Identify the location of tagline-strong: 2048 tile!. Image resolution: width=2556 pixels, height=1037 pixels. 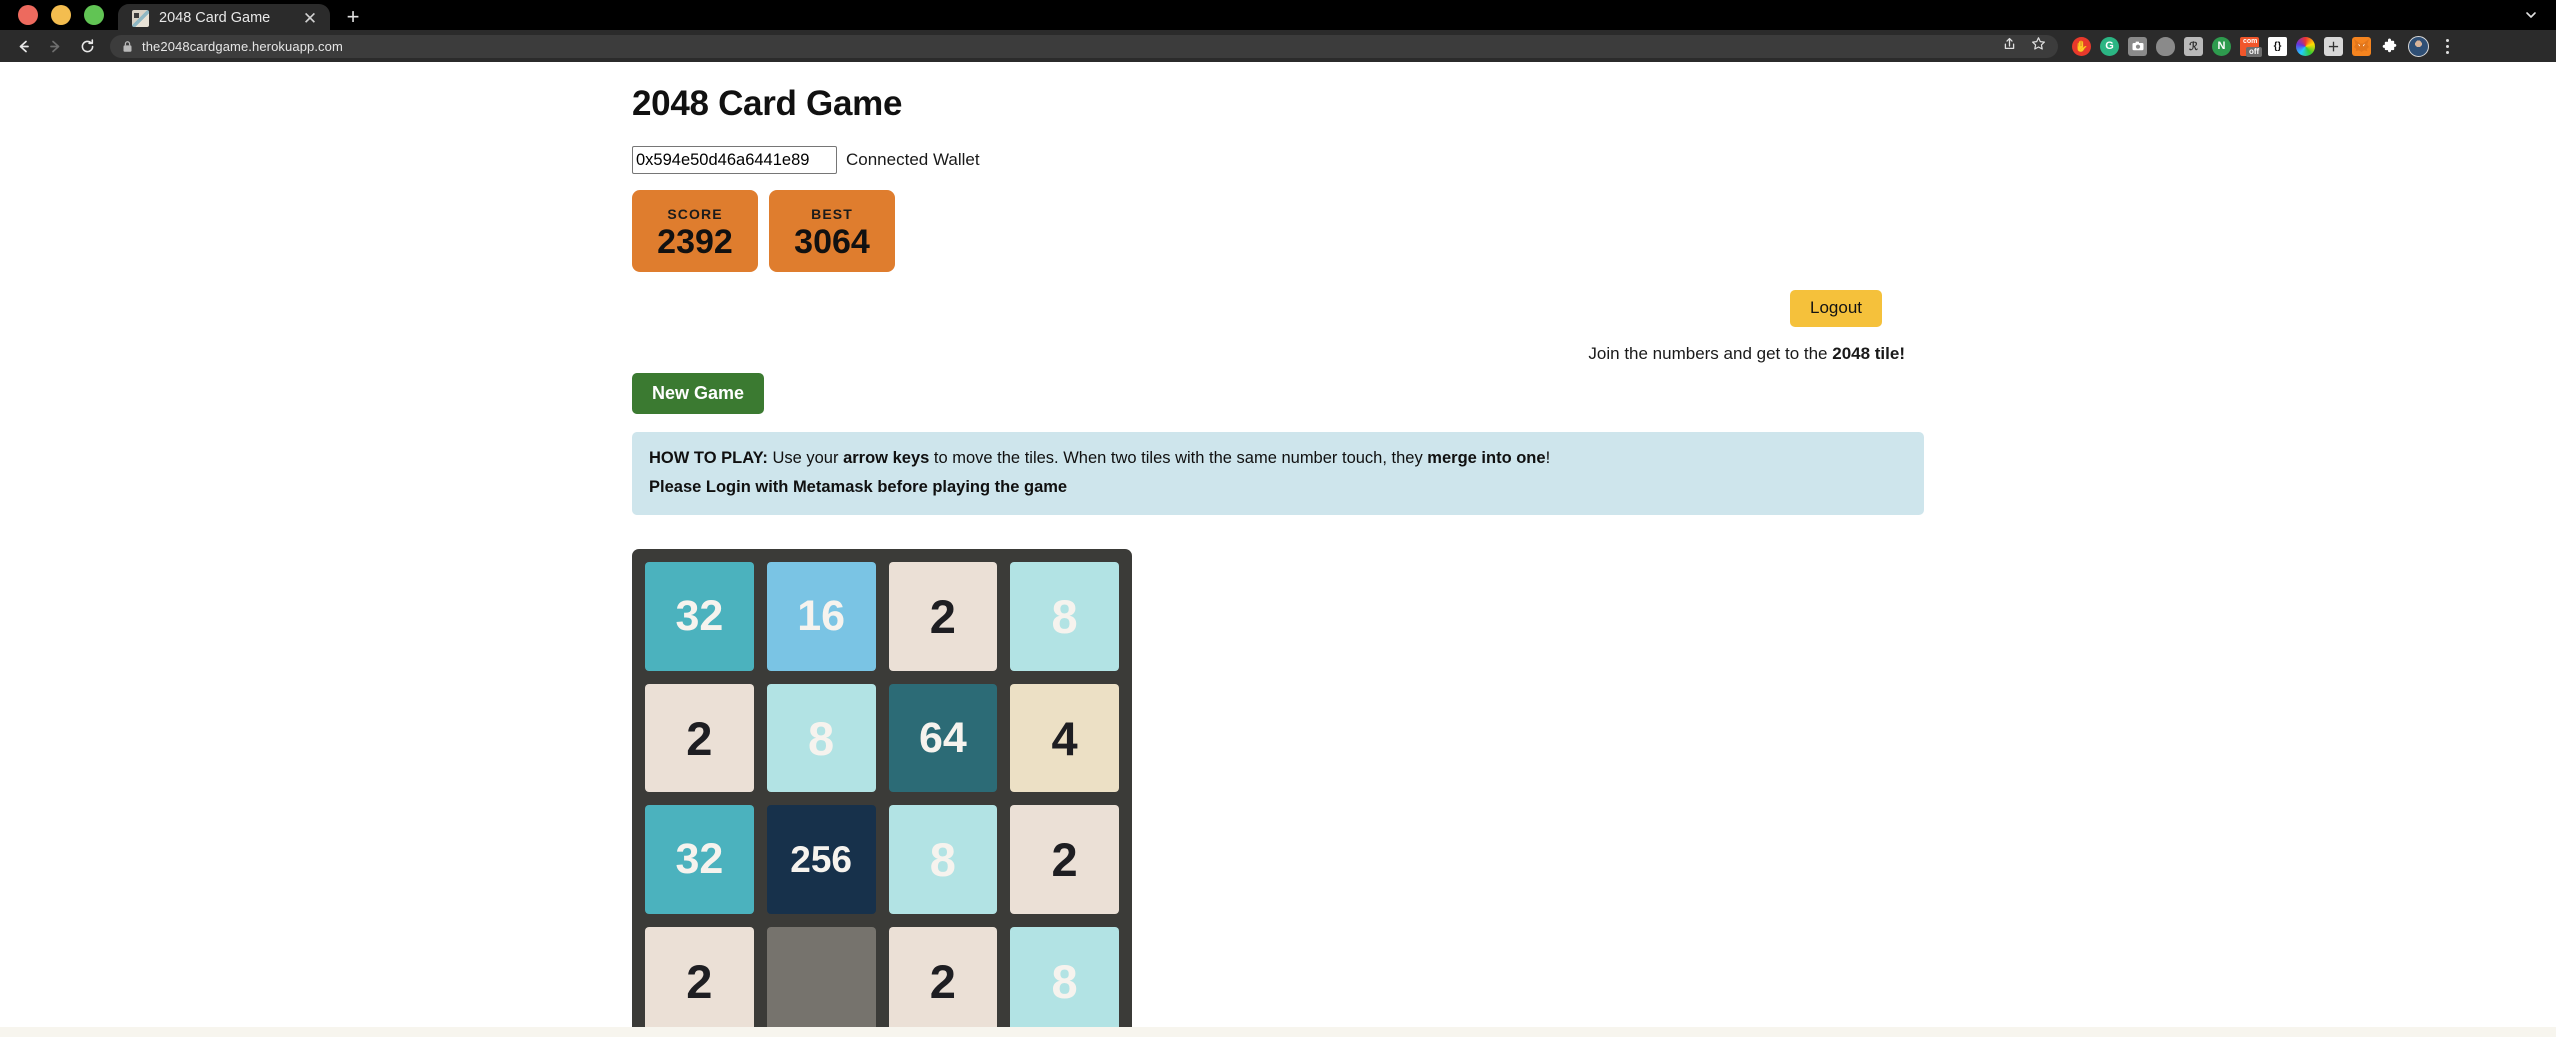
(1868, 353).